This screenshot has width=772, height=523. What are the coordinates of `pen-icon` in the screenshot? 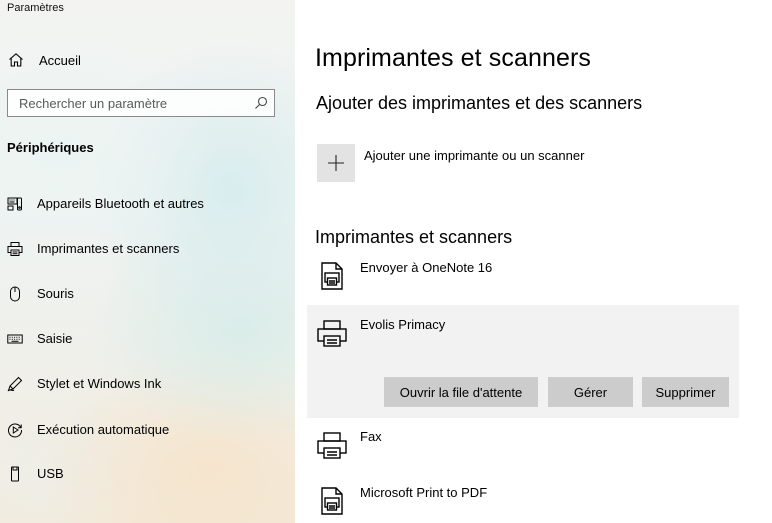 It's located at (15, 384).